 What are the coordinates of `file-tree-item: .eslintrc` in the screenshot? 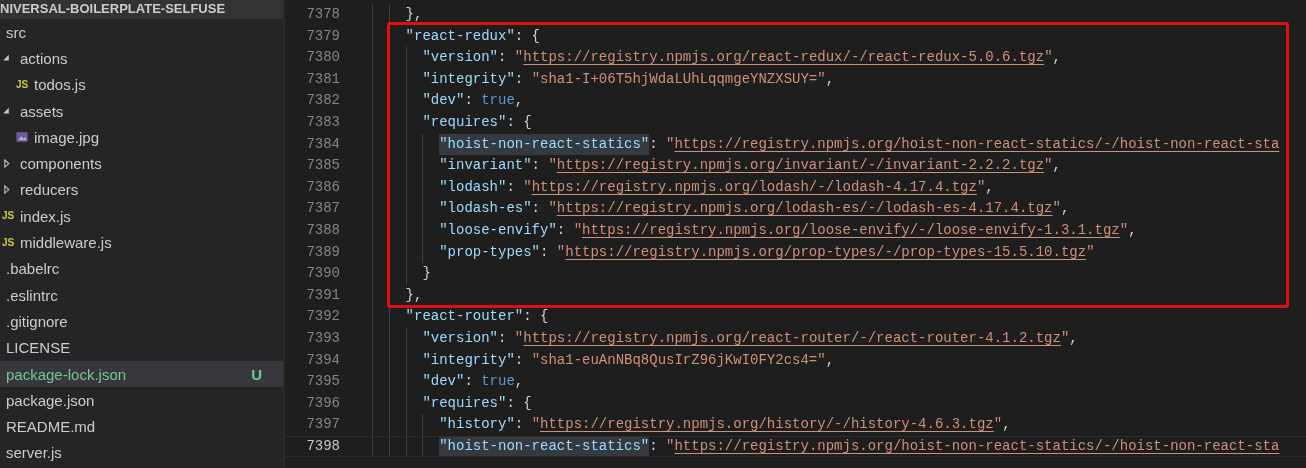 It's located at (141, 295).